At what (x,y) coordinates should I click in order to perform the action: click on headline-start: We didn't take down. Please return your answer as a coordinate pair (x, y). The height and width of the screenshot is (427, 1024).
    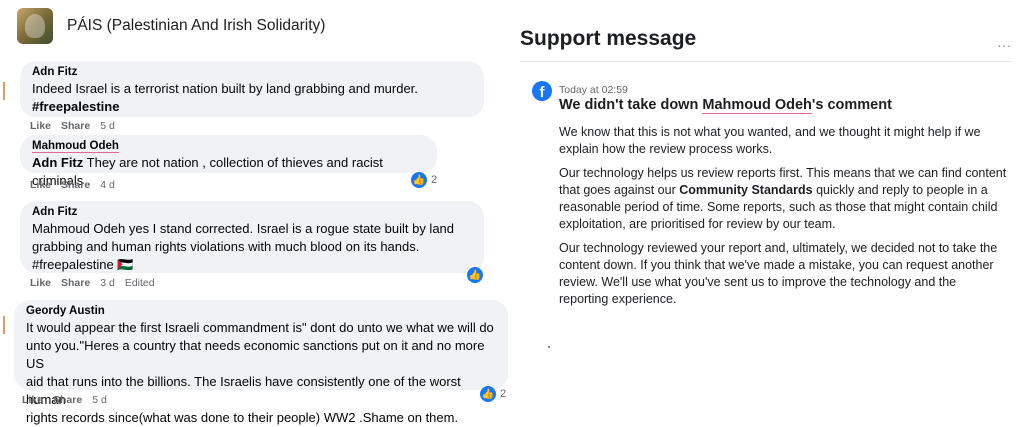
    Looking at the image, I should click on (631, 105).